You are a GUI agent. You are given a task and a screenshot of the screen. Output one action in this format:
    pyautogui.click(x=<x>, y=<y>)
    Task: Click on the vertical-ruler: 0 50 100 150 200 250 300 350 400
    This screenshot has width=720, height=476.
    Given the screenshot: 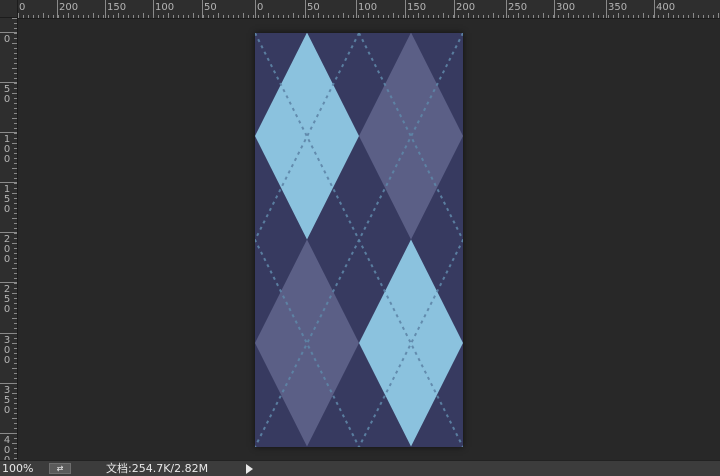 What is the action you would take?
    pyautogui.click(x=9, y=239)
    